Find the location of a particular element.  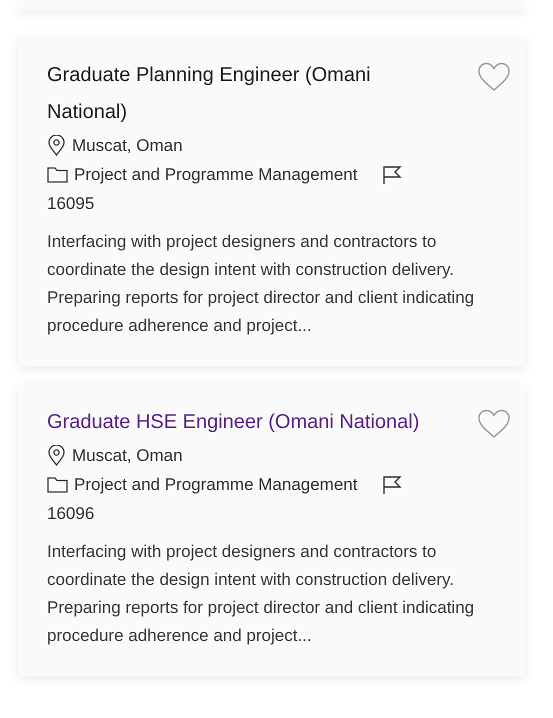

job-title-link: Graduate HSE Engineer (Omani National) is located at coordinates (242, 422).